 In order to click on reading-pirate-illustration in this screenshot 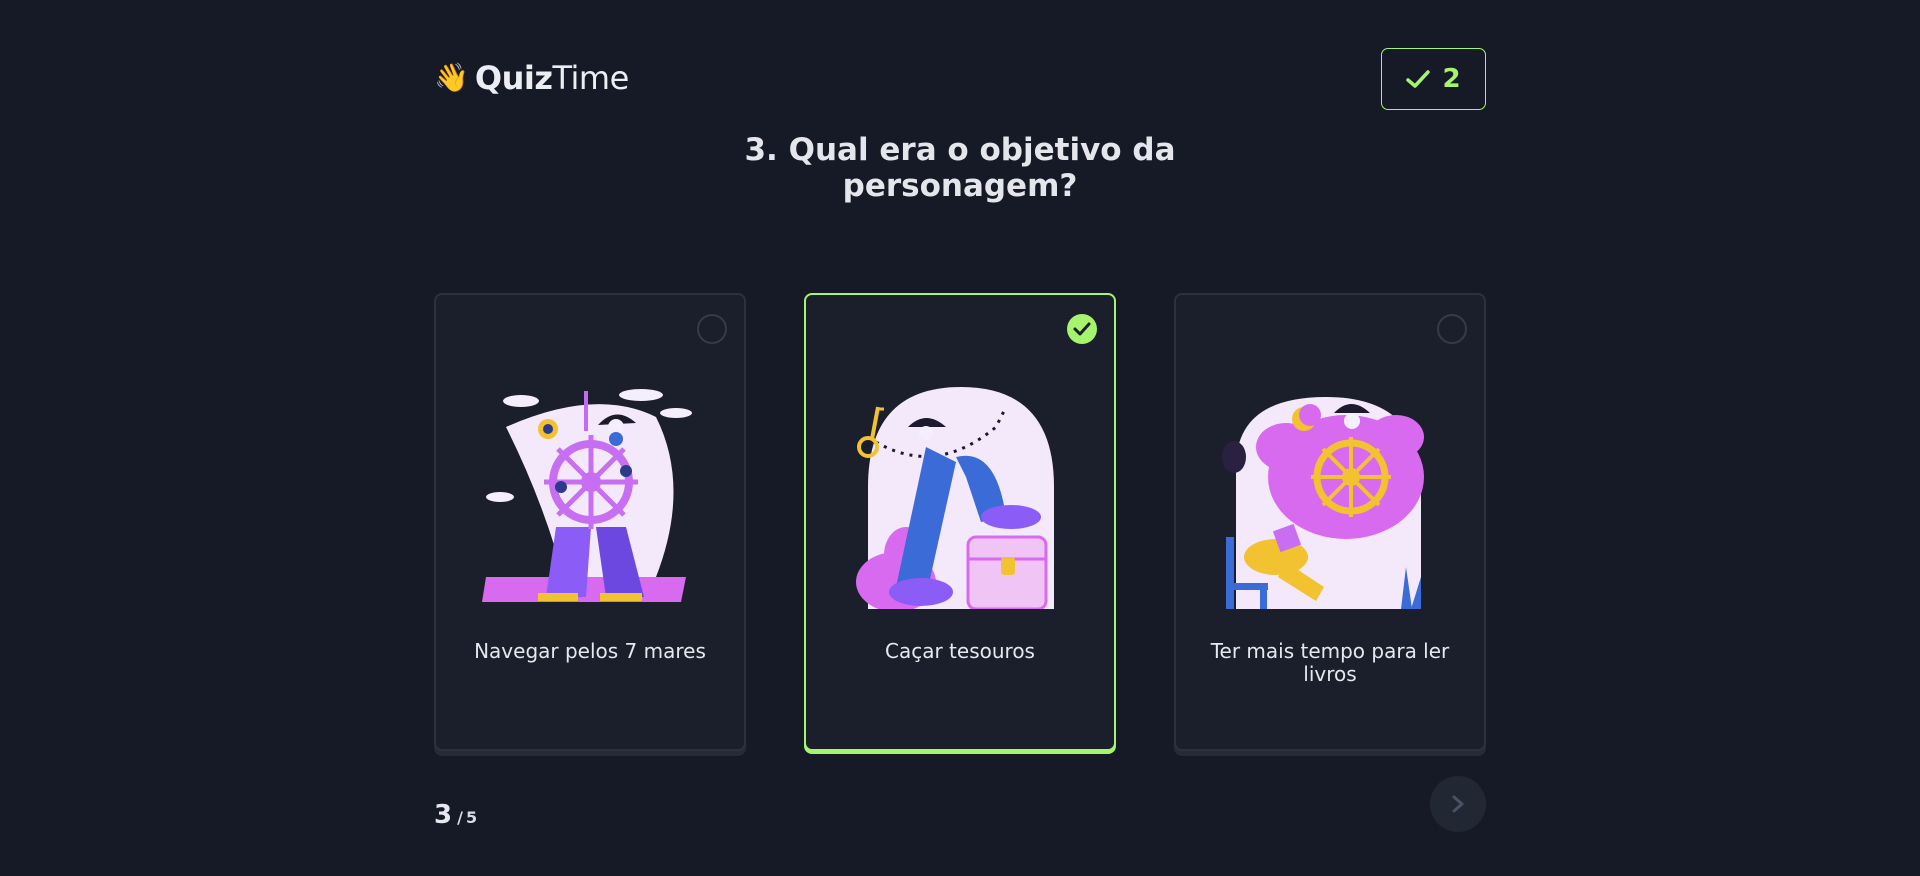, I will do `click(1323, 503)`.